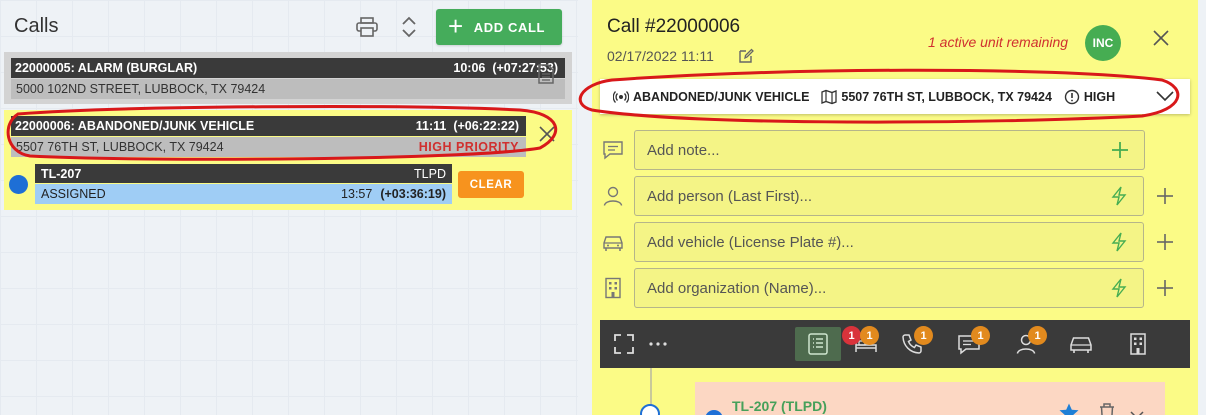 Image resolution: width=1206 pixels, height=415 pixels. Describe the element at coordinates (456, 26) in the screenshot. I see `plus-icon: +` at that location.